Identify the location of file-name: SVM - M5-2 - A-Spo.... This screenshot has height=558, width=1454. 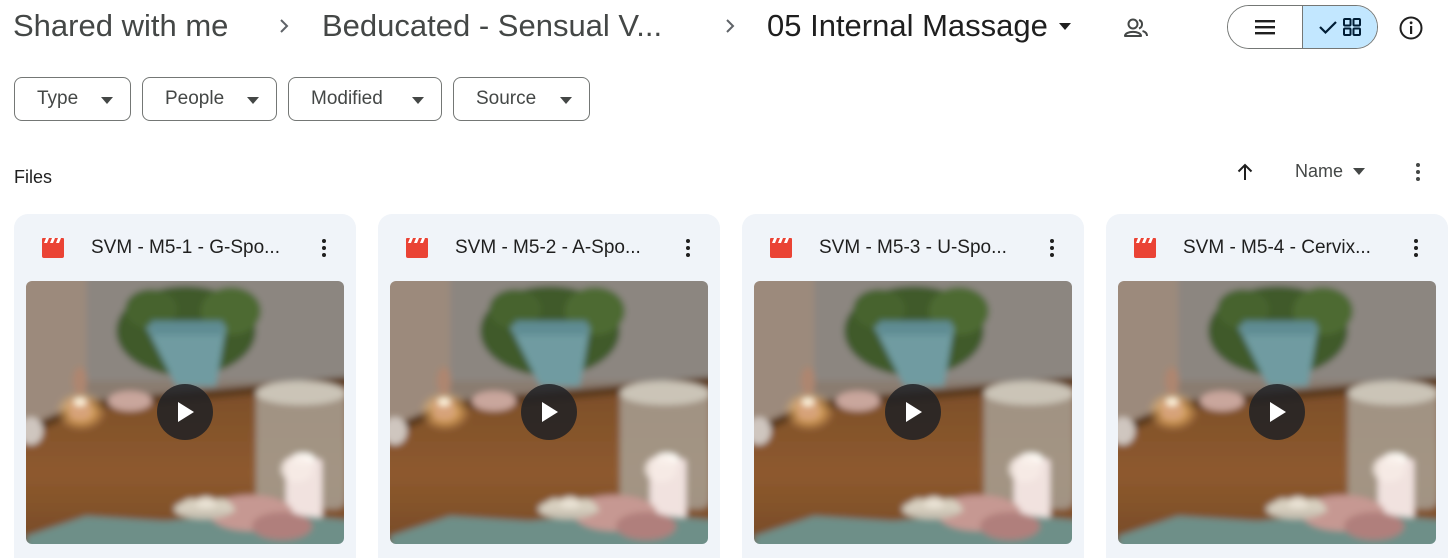
(548, 247).